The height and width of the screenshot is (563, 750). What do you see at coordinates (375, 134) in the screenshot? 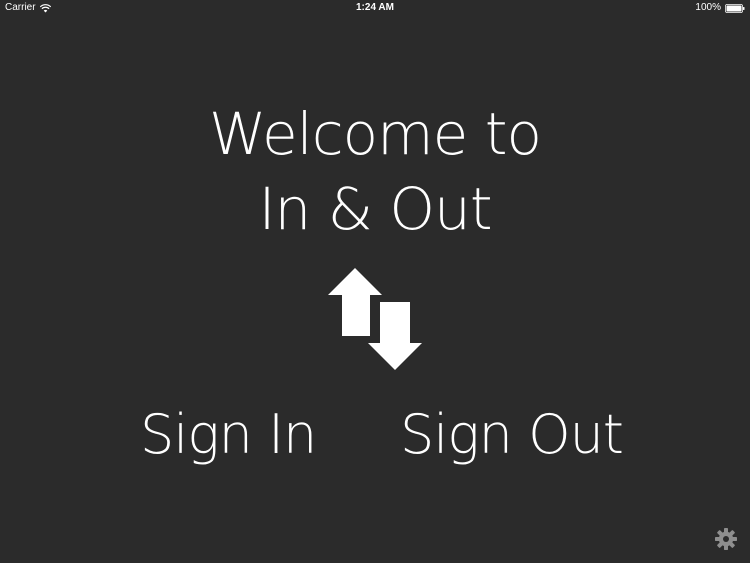
I see `welcome-line-1: Welcome to` at bounding box center [375, 134].